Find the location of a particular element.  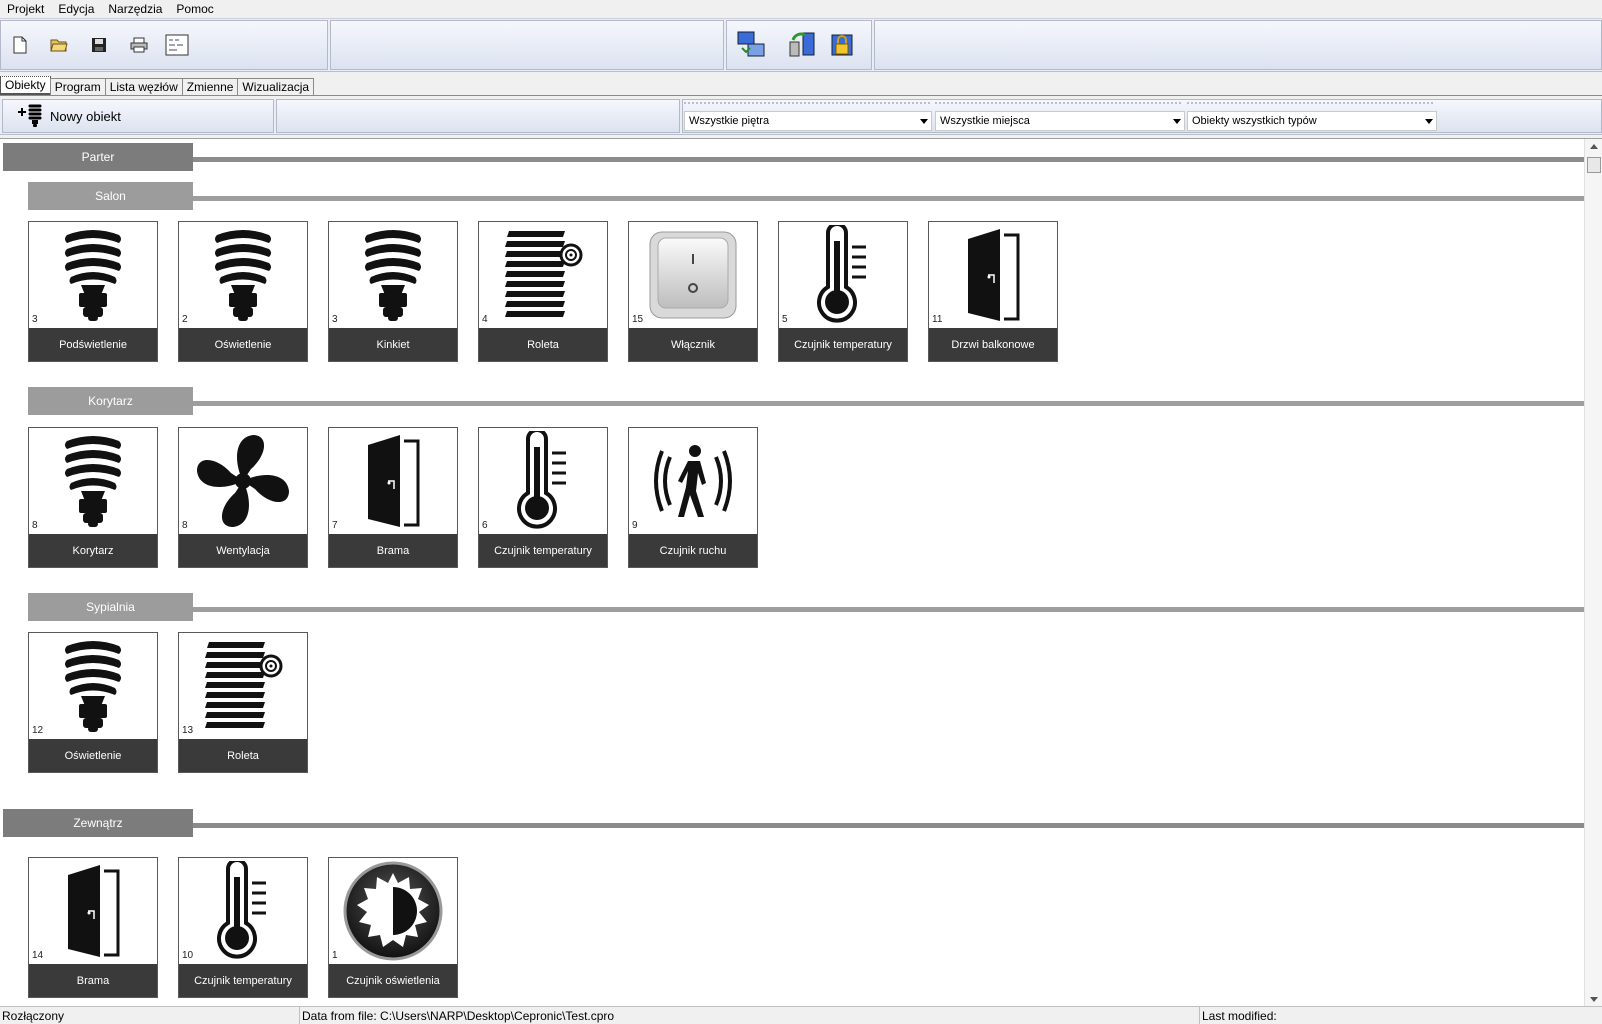

tab-program: Program is located at coordinates (77, 87).